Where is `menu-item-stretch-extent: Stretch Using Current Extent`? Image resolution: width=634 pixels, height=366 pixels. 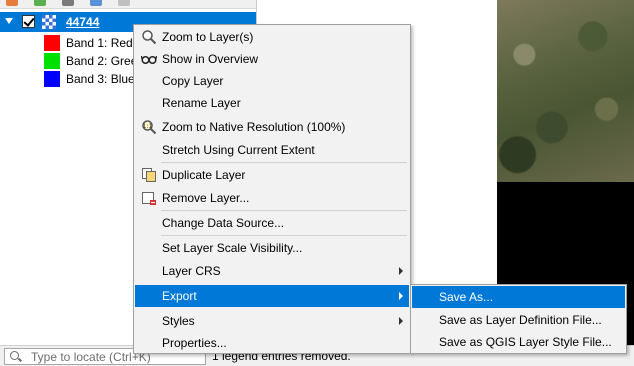
menu-item-stretch-extent: Stretch Using Current Extent is located at coordinates (272, 150).